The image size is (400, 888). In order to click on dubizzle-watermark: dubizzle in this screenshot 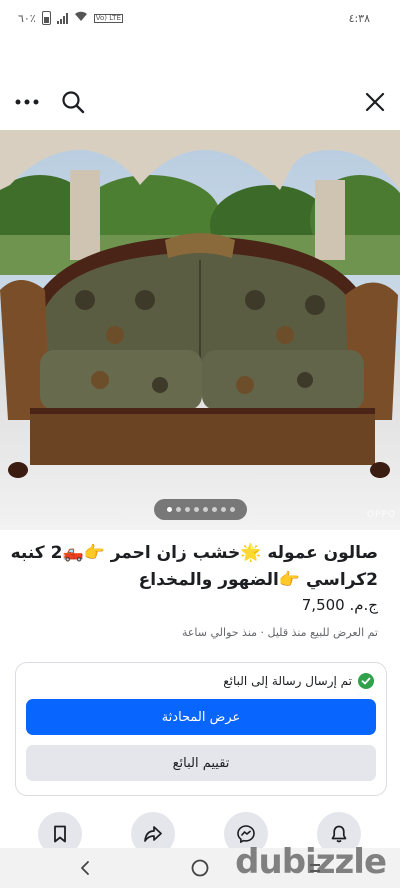, I will do `click(311, 862)`.